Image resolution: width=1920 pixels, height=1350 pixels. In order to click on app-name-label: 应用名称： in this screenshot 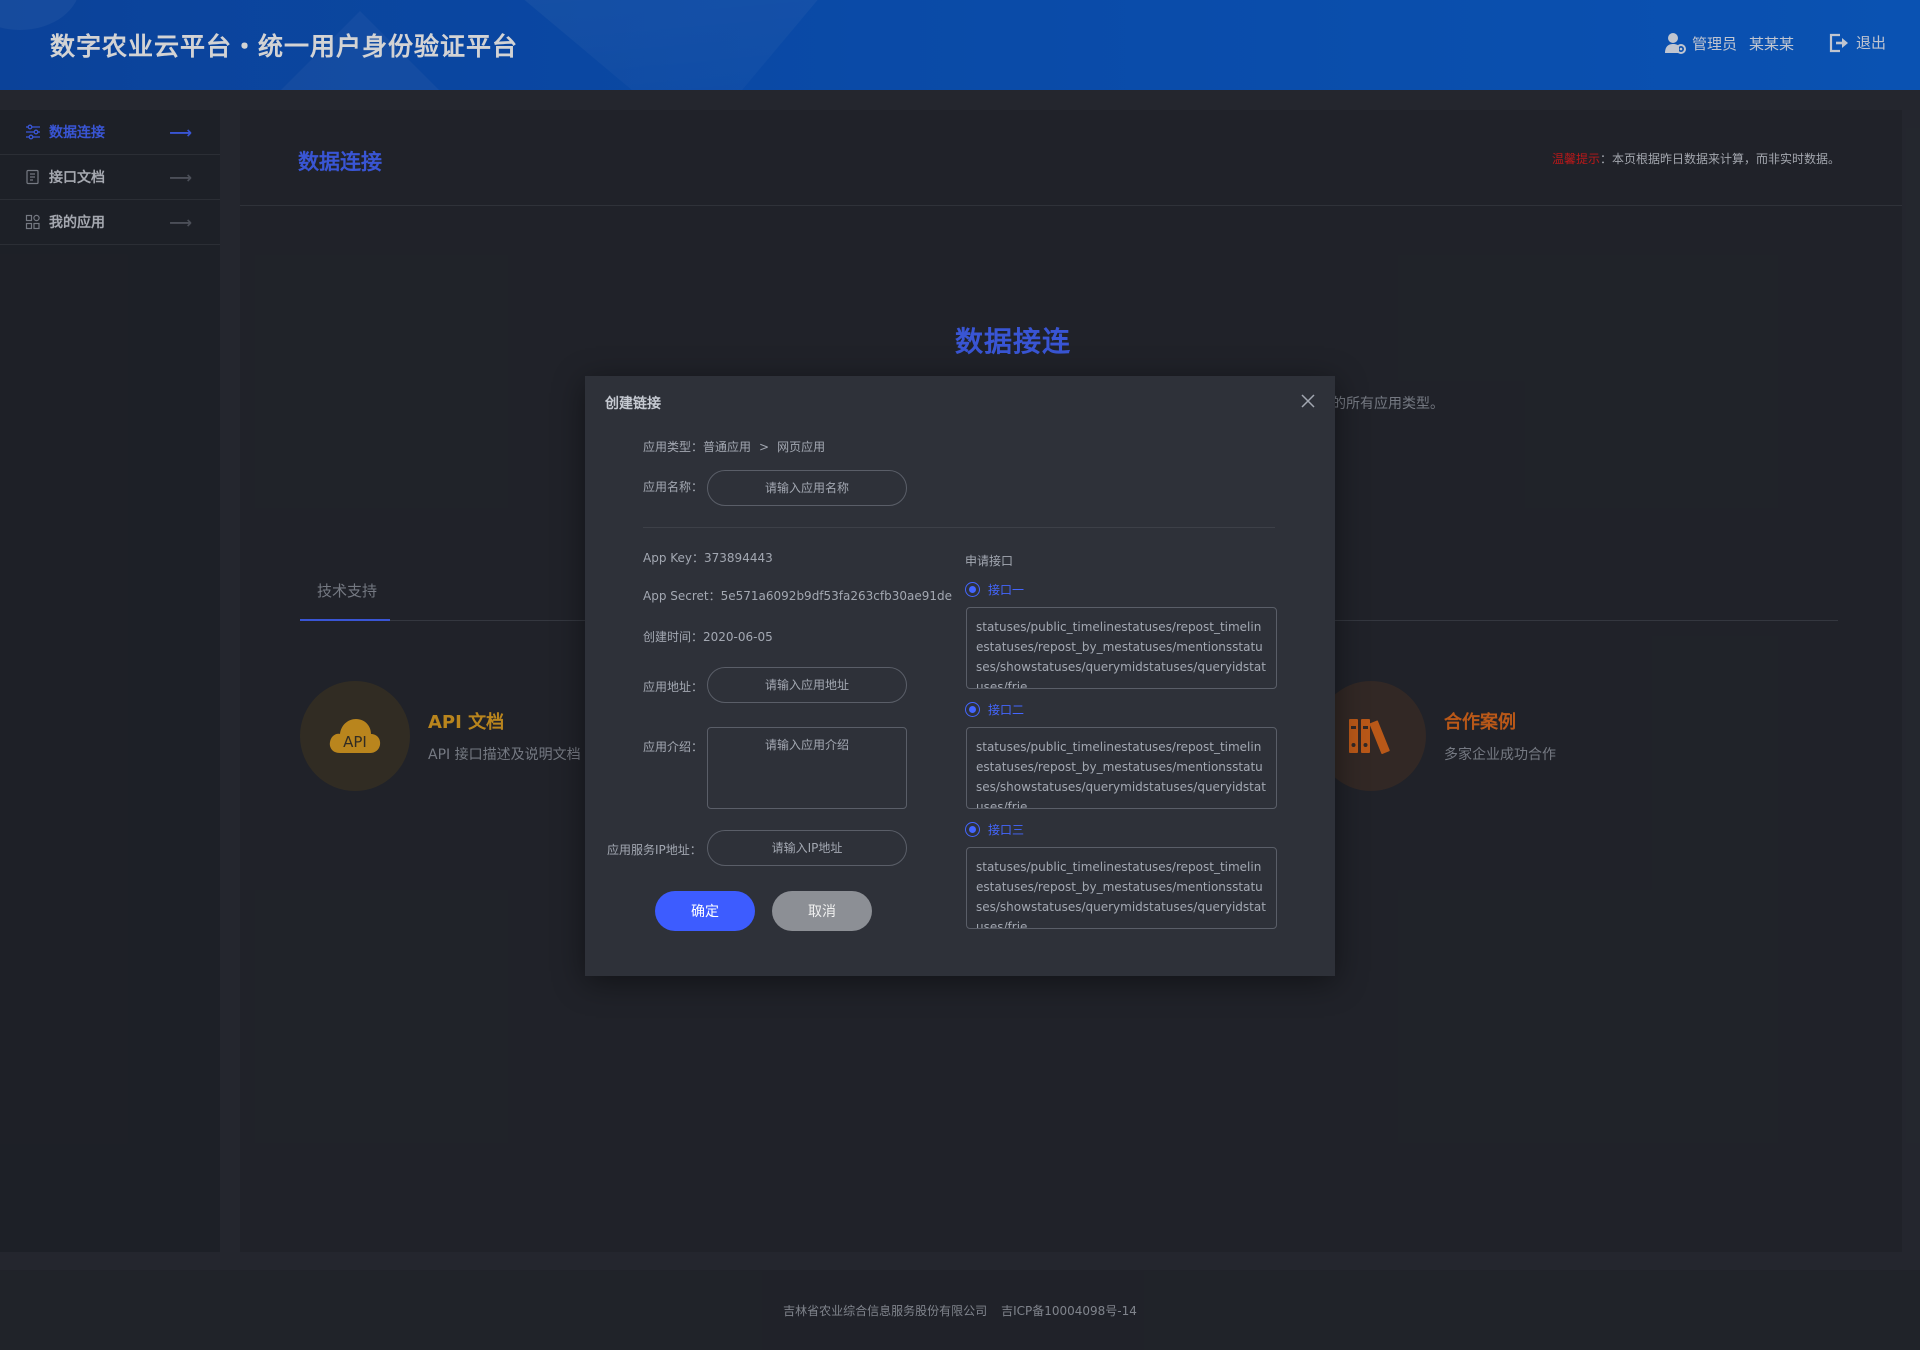, I will do `click(673, 487)`.